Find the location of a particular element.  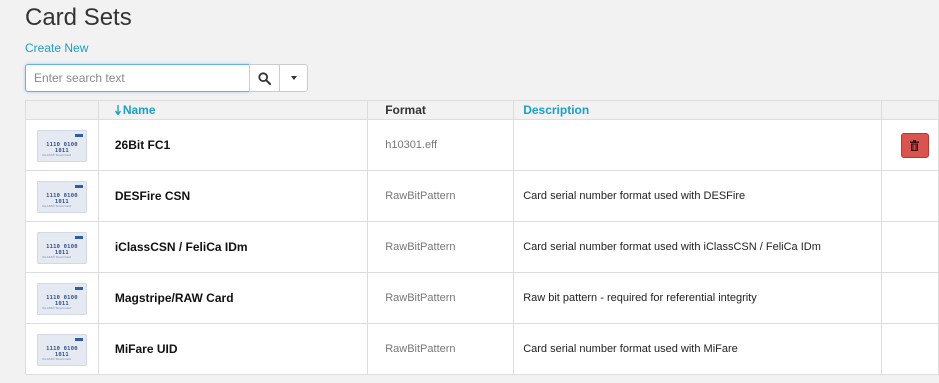

search-options-dropdown is located at coordinates (293, 78).